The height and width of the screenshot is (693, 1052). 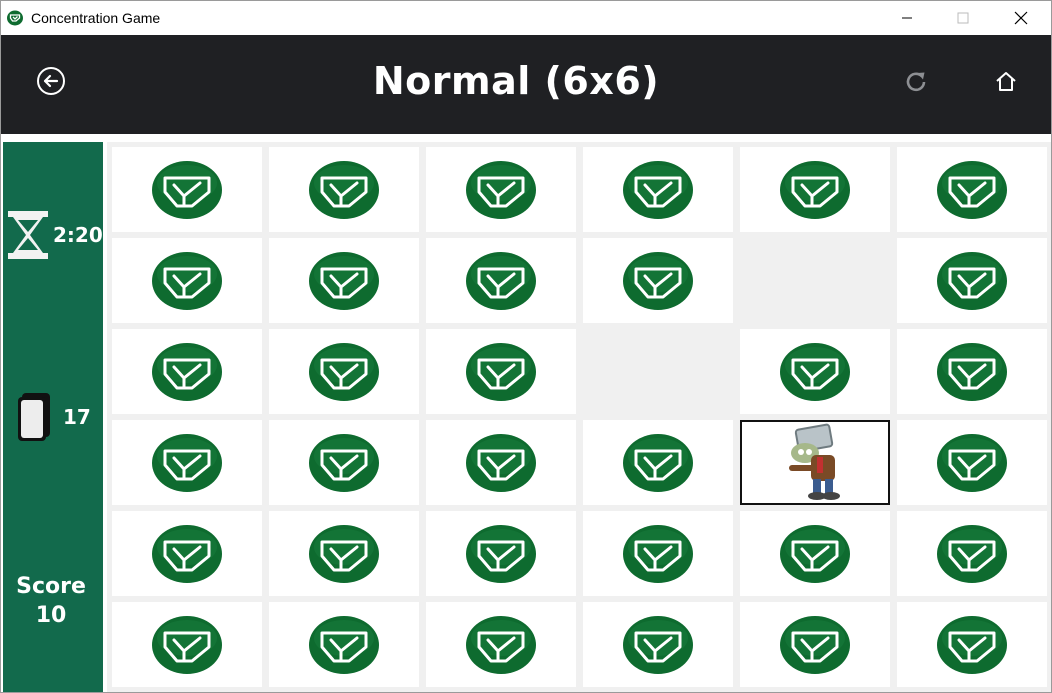 What do you see at coordinates (526, 18) in the screenshot?
I see `title-bar: Concentration Game` at bounding box center [526, 18].